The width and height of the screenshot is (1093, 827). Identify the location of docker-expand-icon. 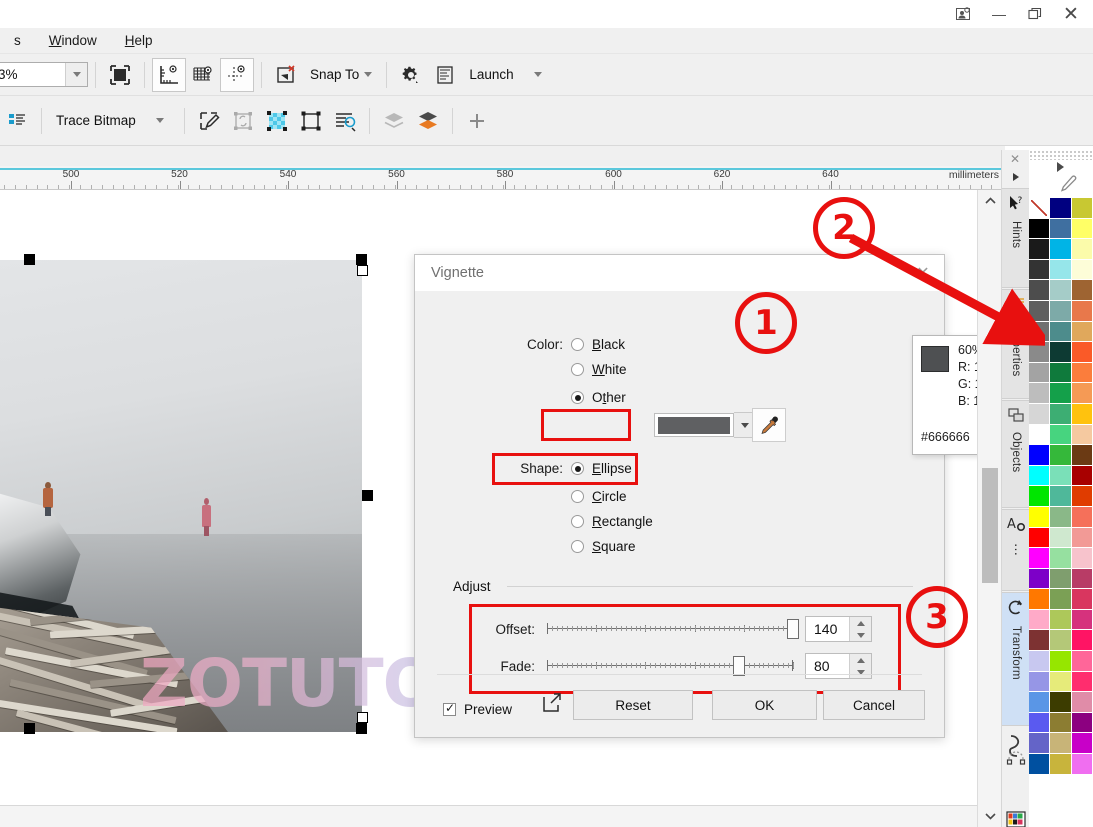
(1016, 178).